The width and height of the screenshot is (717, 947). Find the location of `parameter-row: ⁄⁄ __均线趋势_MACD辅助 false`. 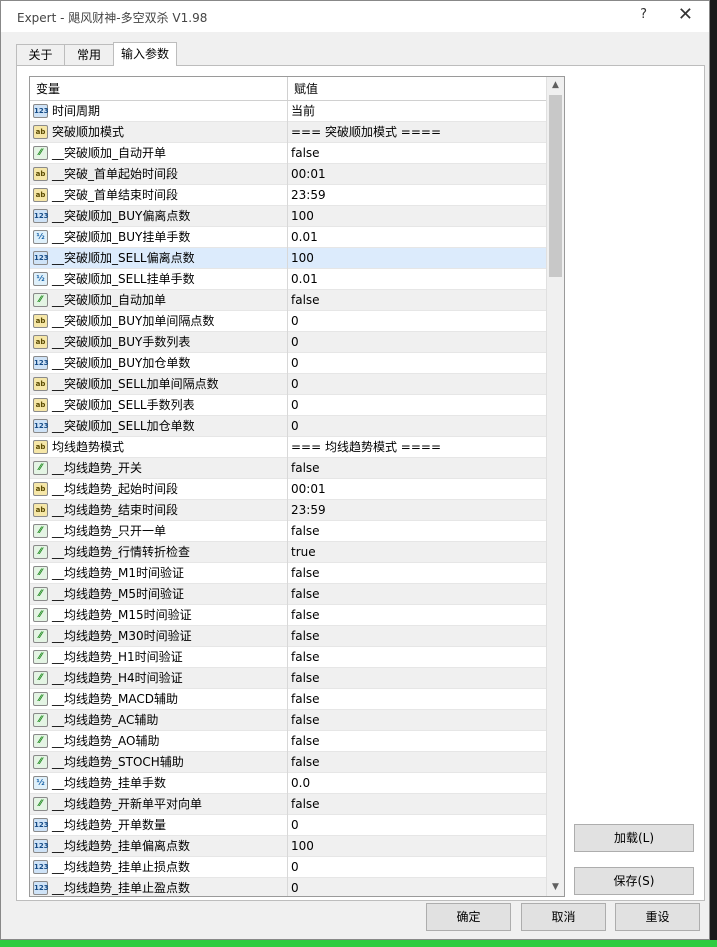

parameter-row: ⁄⁄ __均线趋势_MACD辅助 false is located at coordinates (288, 699).